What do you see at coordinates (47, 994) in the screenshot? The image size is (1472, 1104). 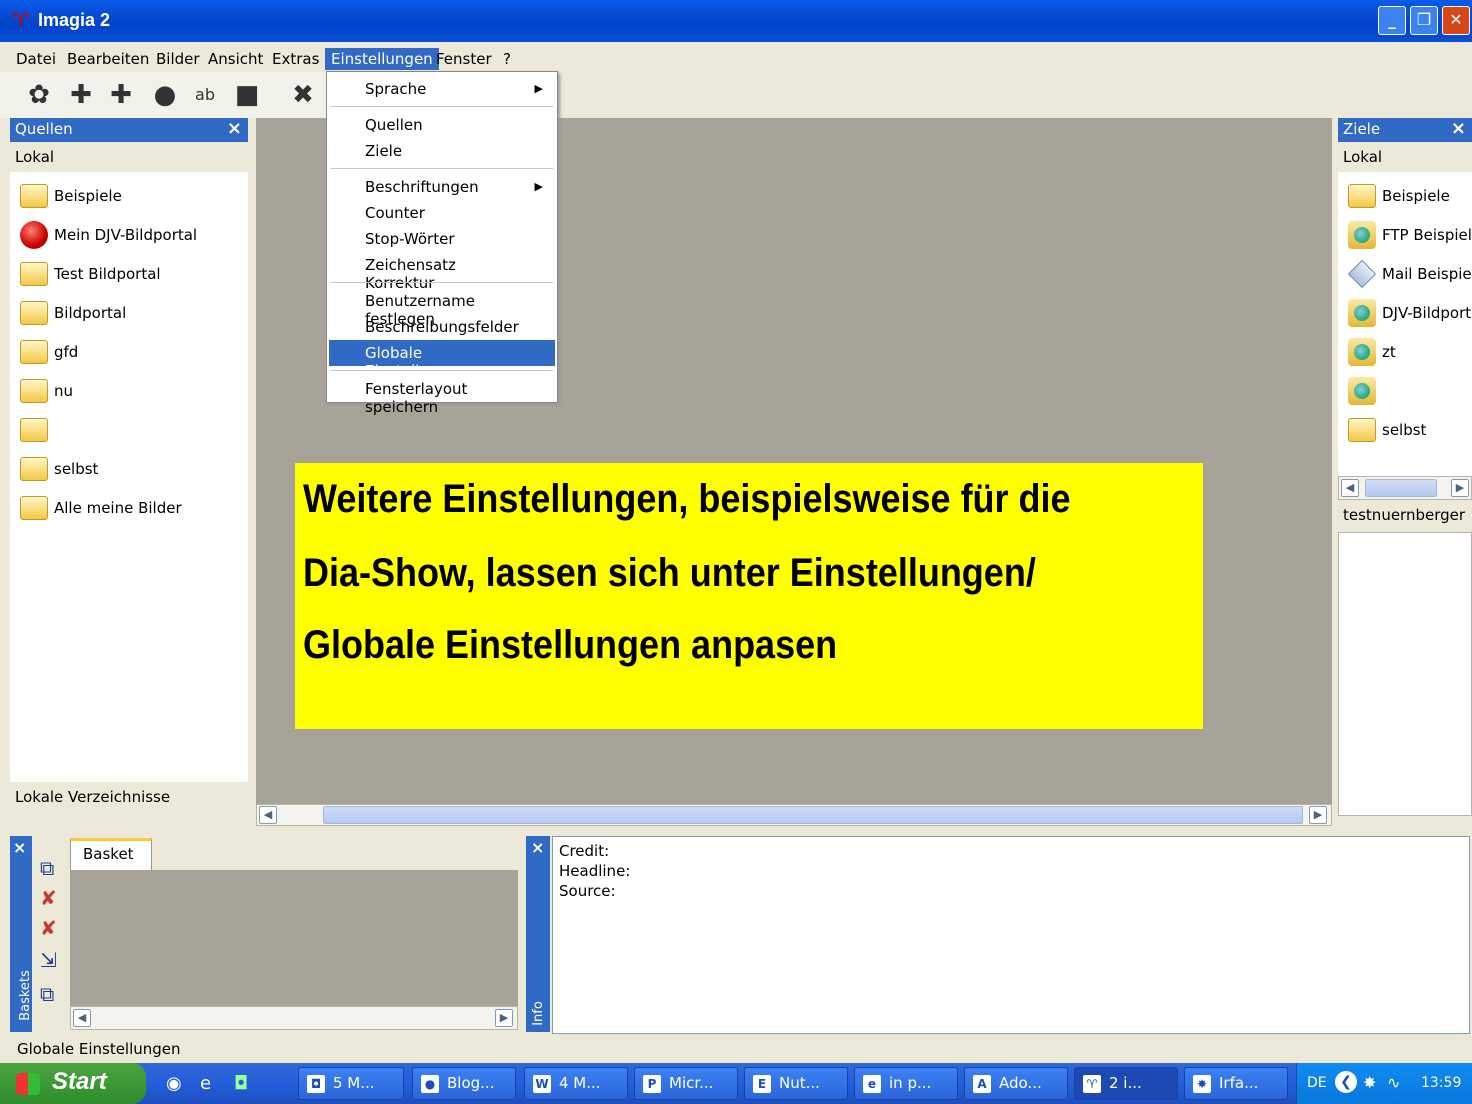 I see `basket-copy-icon: ⧉` at bounding box center [47, 994].